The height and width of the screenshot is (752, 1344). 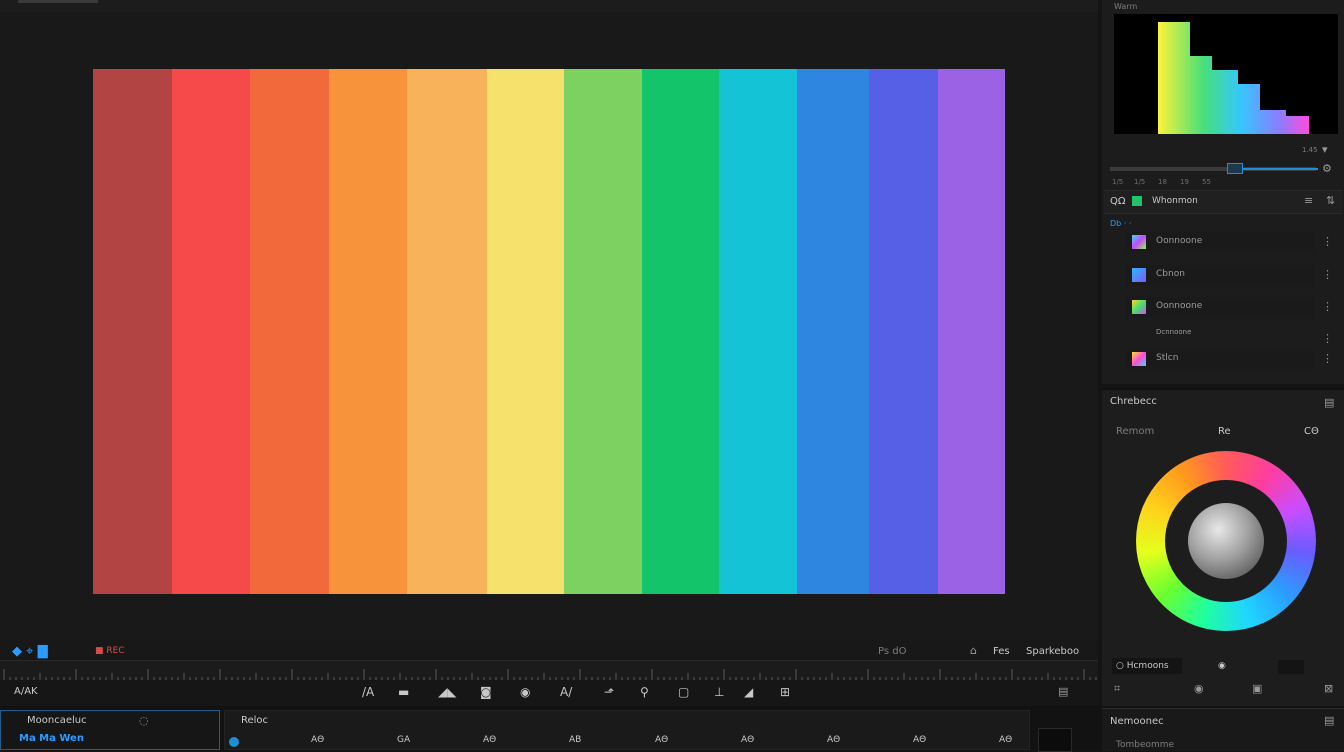 I want to click on timeline-marker: GA, so click(x=403, y=740).